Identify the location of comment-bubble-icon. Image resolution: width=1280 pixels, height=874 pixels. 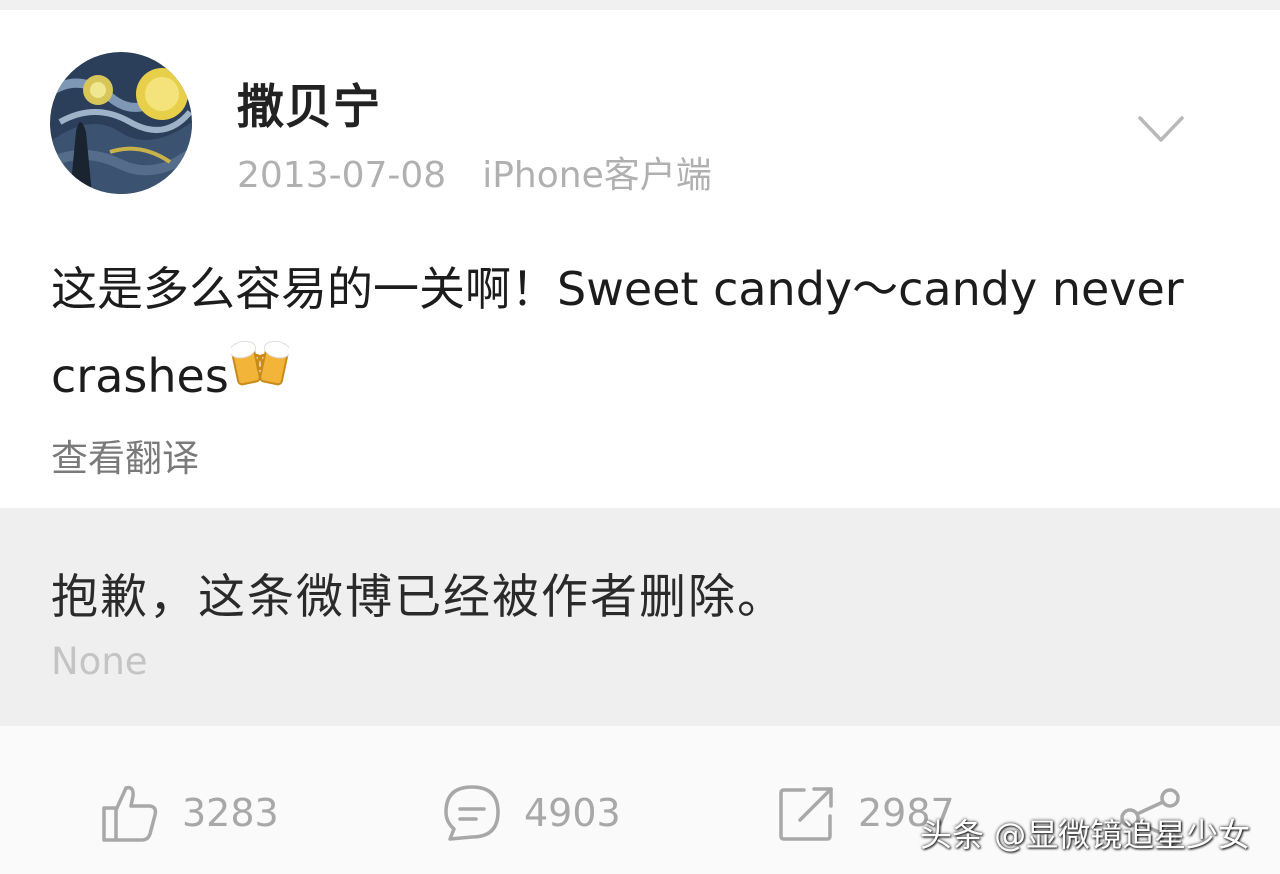
(472, 813).